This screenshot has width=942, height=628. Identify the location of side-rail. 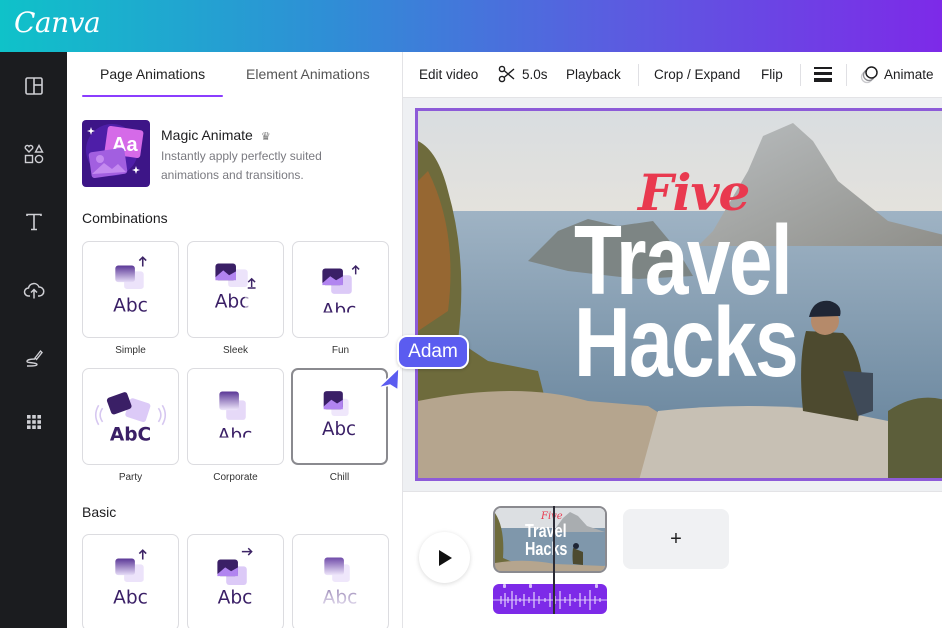
(33, 340).